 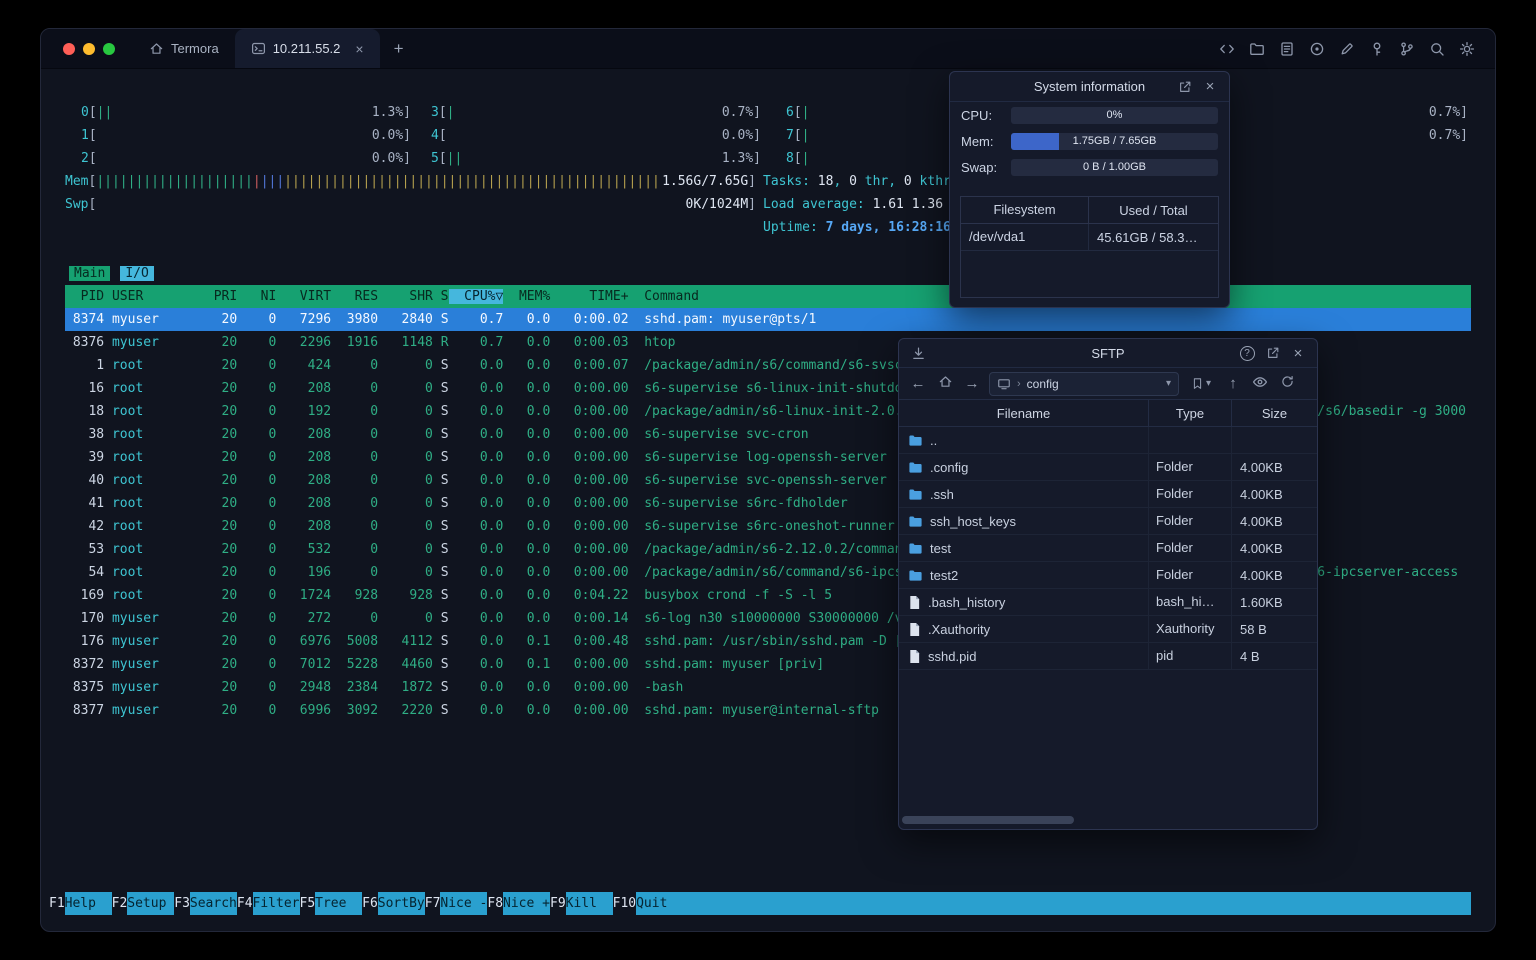 I want to click on file-type: Xauthority, so click(x=1190, y=629).